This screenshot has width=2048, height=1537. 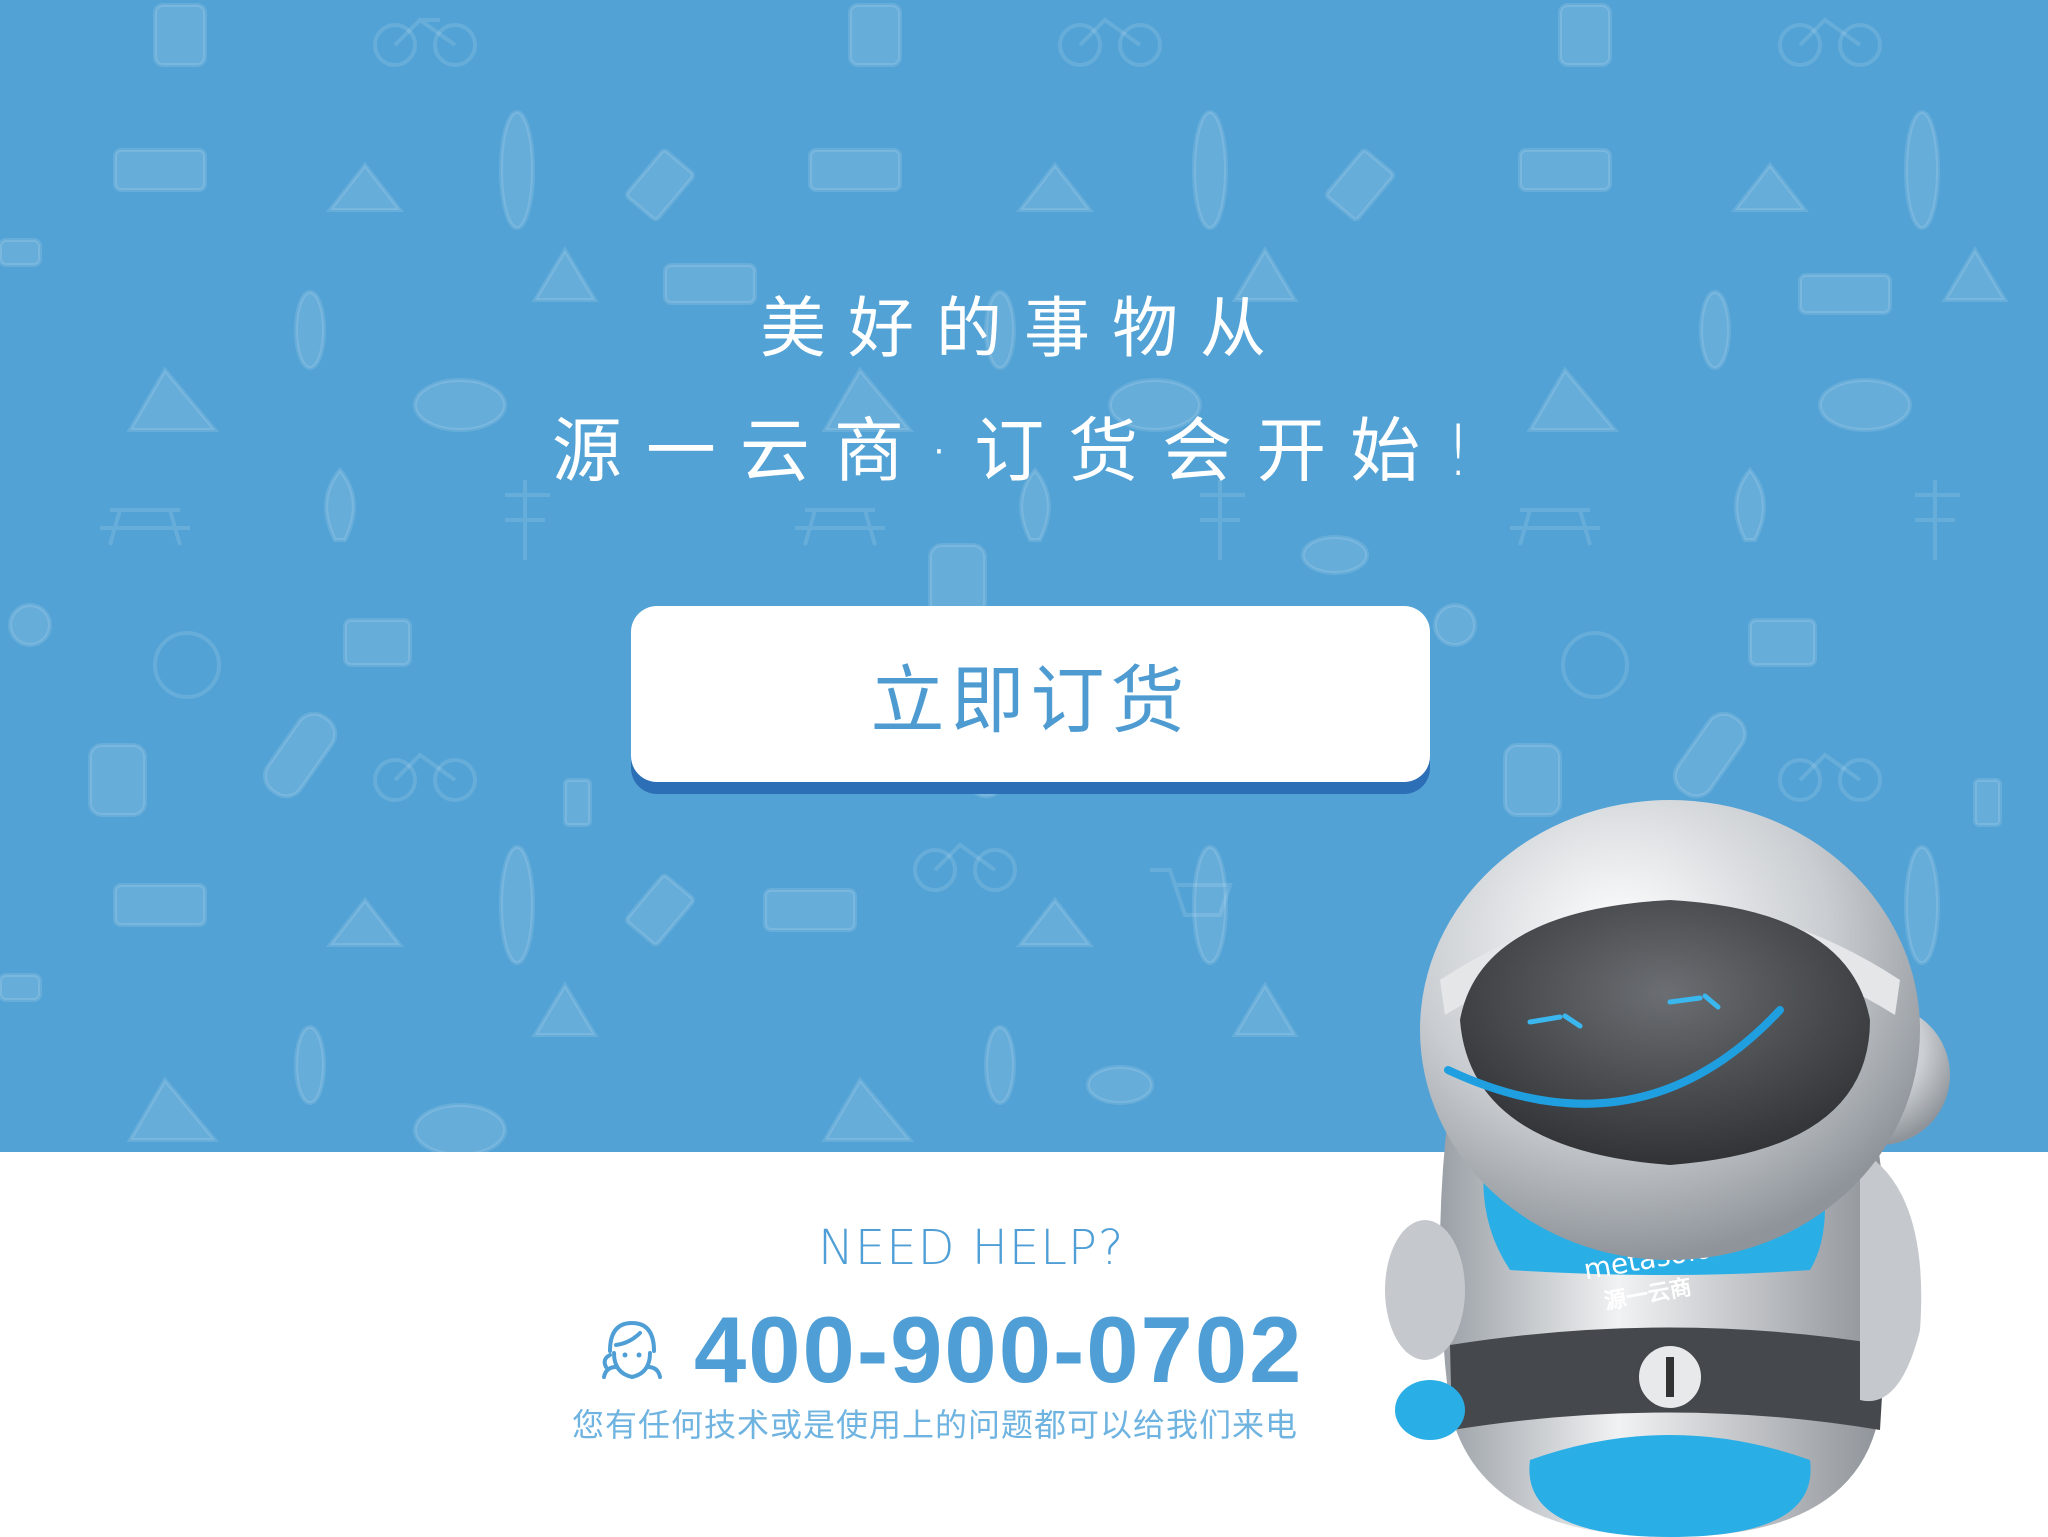 I want to click on phone-row: 400-900-0702, so click(x=947, y=1350).